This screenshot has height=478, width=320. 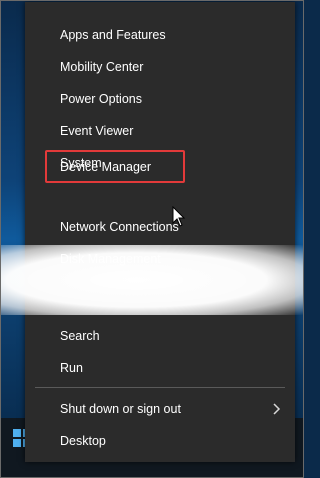 What do you see at coordinates (115, 166) in the screenshot?
I see `device-manager-highlight-box` at bounding box center [115, 166].